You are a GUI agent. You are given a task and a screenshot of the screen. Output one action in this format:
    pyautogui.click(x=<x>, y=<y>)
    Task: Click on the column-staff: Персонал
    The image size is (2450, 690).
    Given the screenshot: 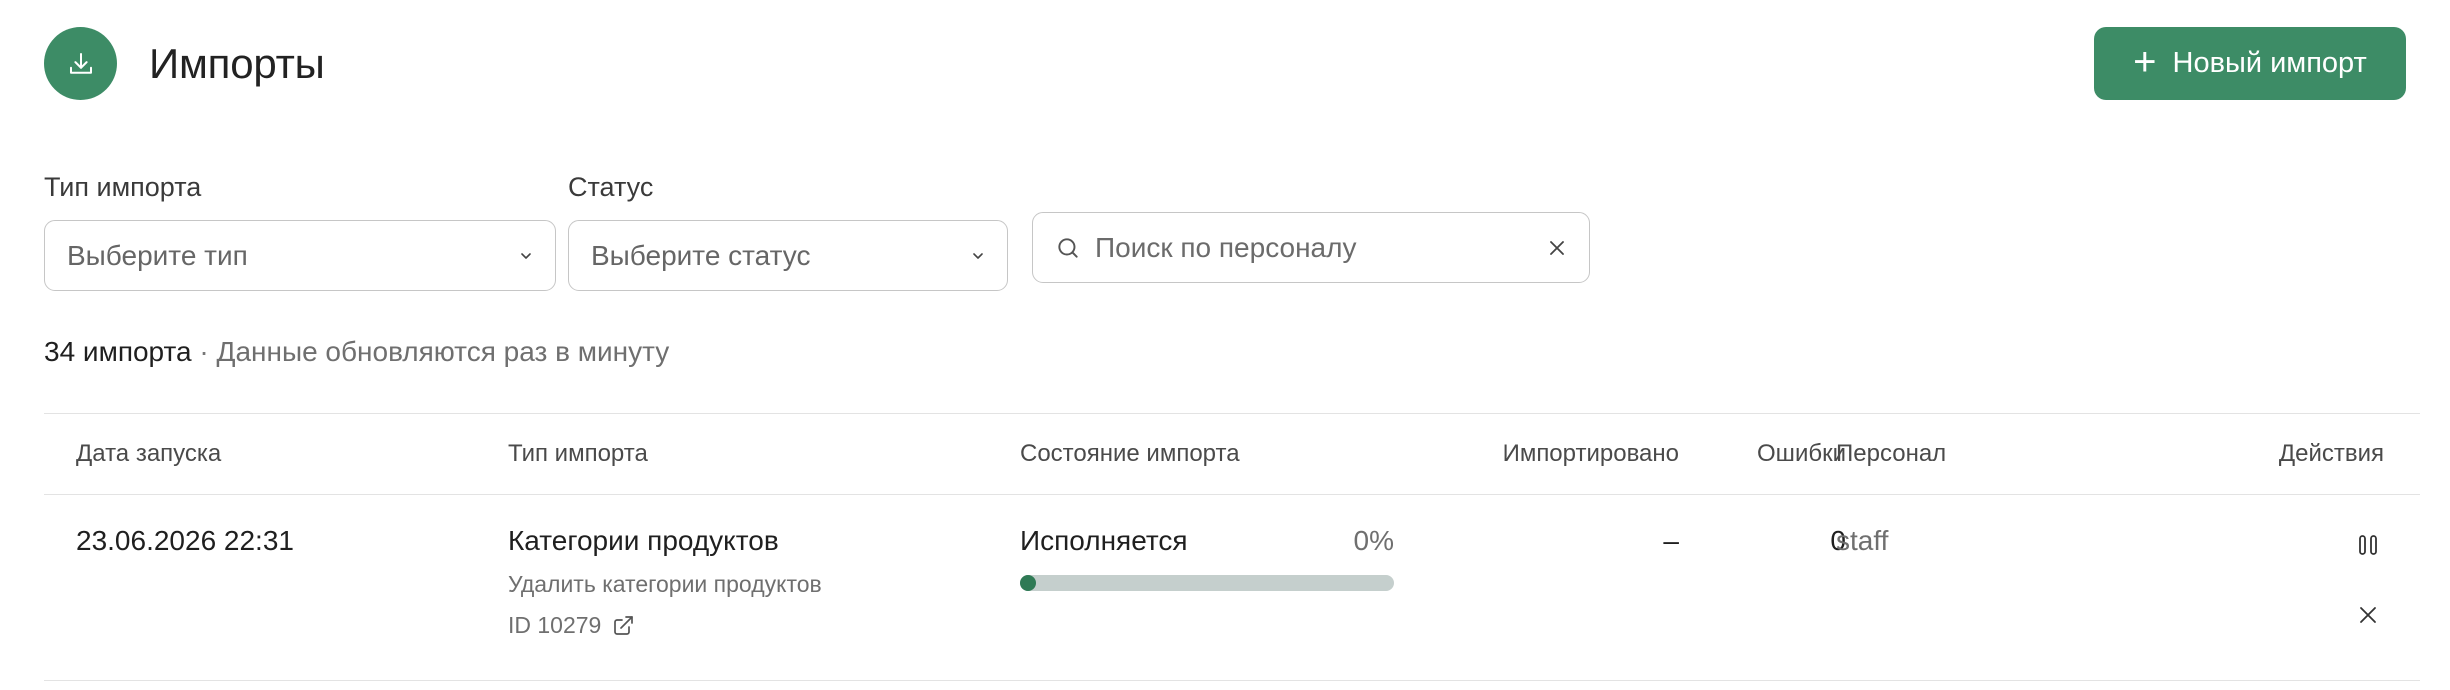 What is the action you would take?
    pyautogui.click(x=1891, y=453)
    